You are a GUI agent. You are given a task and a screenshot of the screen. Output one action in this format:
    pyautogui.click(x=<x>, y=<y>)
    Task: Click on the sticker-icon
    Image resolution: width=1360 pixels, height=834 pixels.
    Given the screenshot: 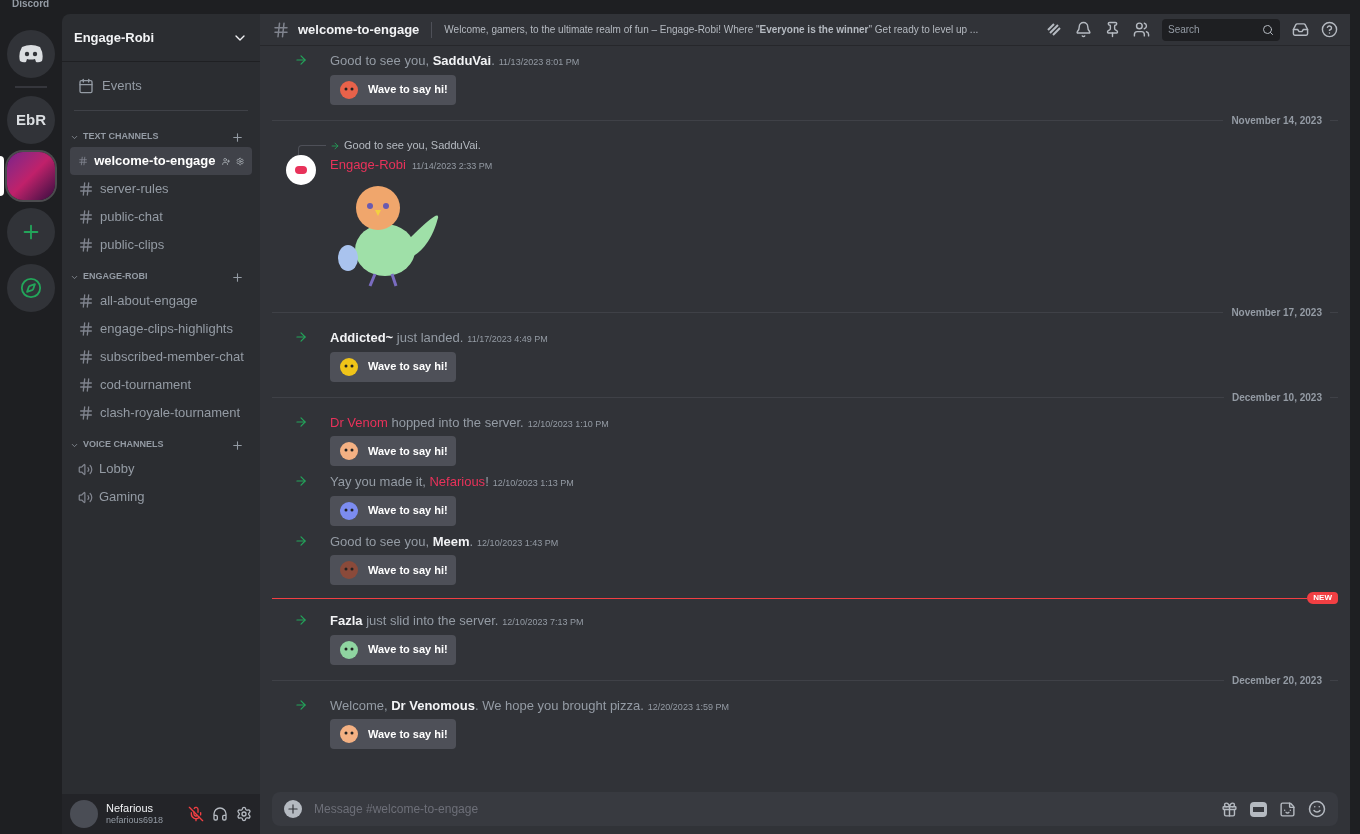 What is the action you would take?
    pyautogui.click(x=1287, y=809)
    